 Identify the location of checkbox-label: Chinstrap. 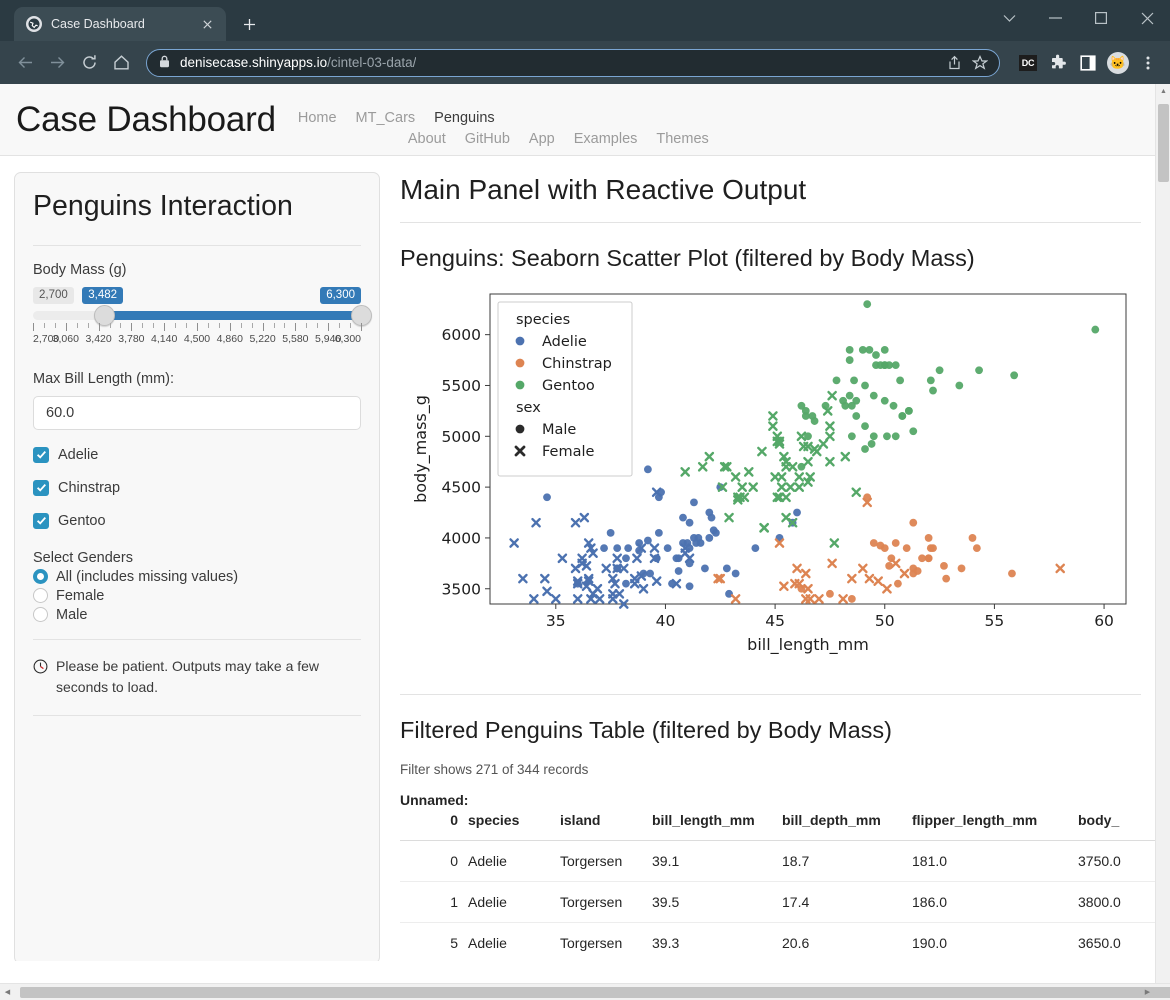
(89, 487).